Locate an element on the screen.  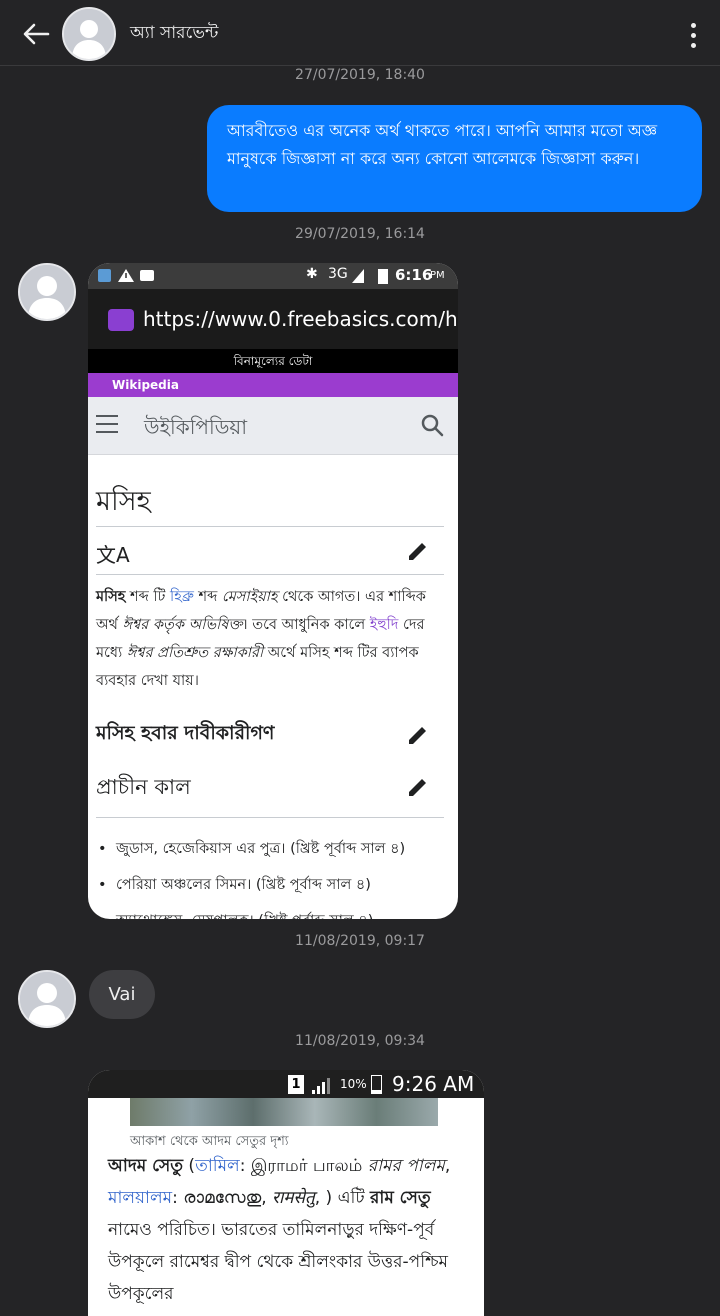
phone-time: 9:26 AM is located at coordinates (433, 1084).